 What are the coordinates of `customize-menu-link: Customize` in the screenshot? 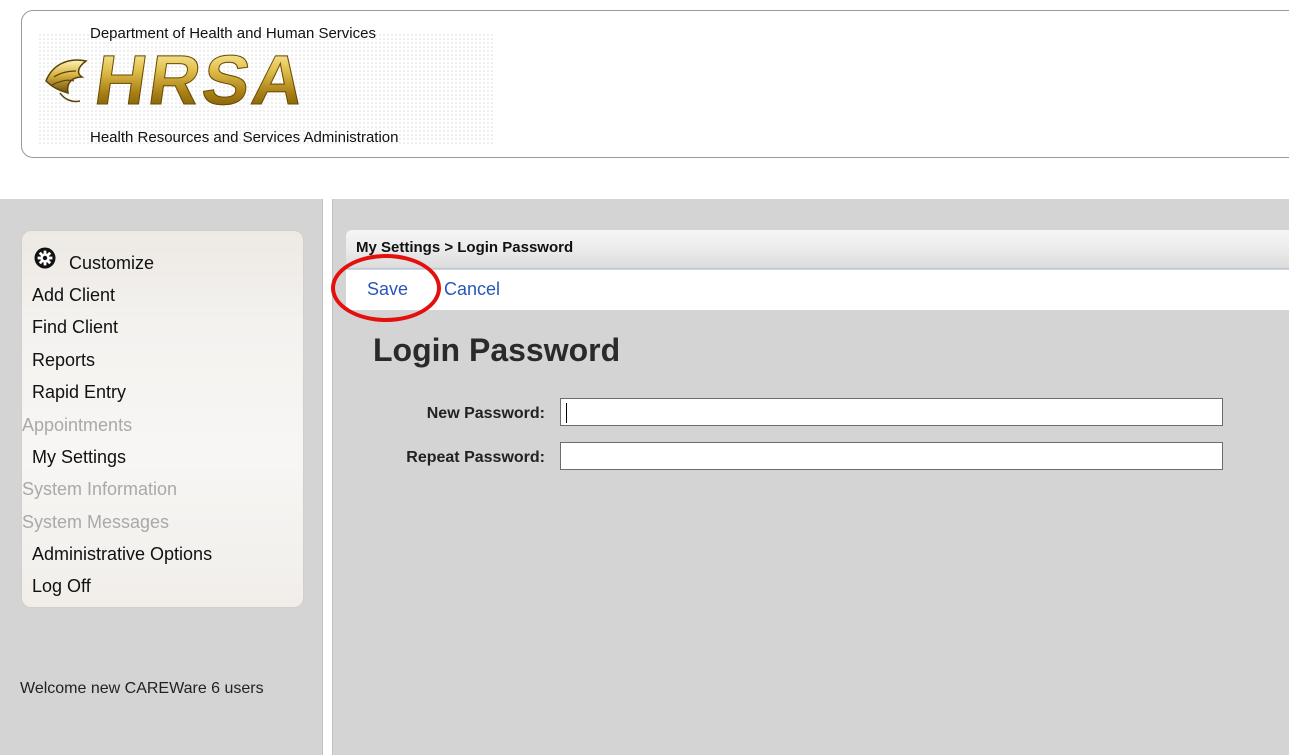 It's located at (94, 259).